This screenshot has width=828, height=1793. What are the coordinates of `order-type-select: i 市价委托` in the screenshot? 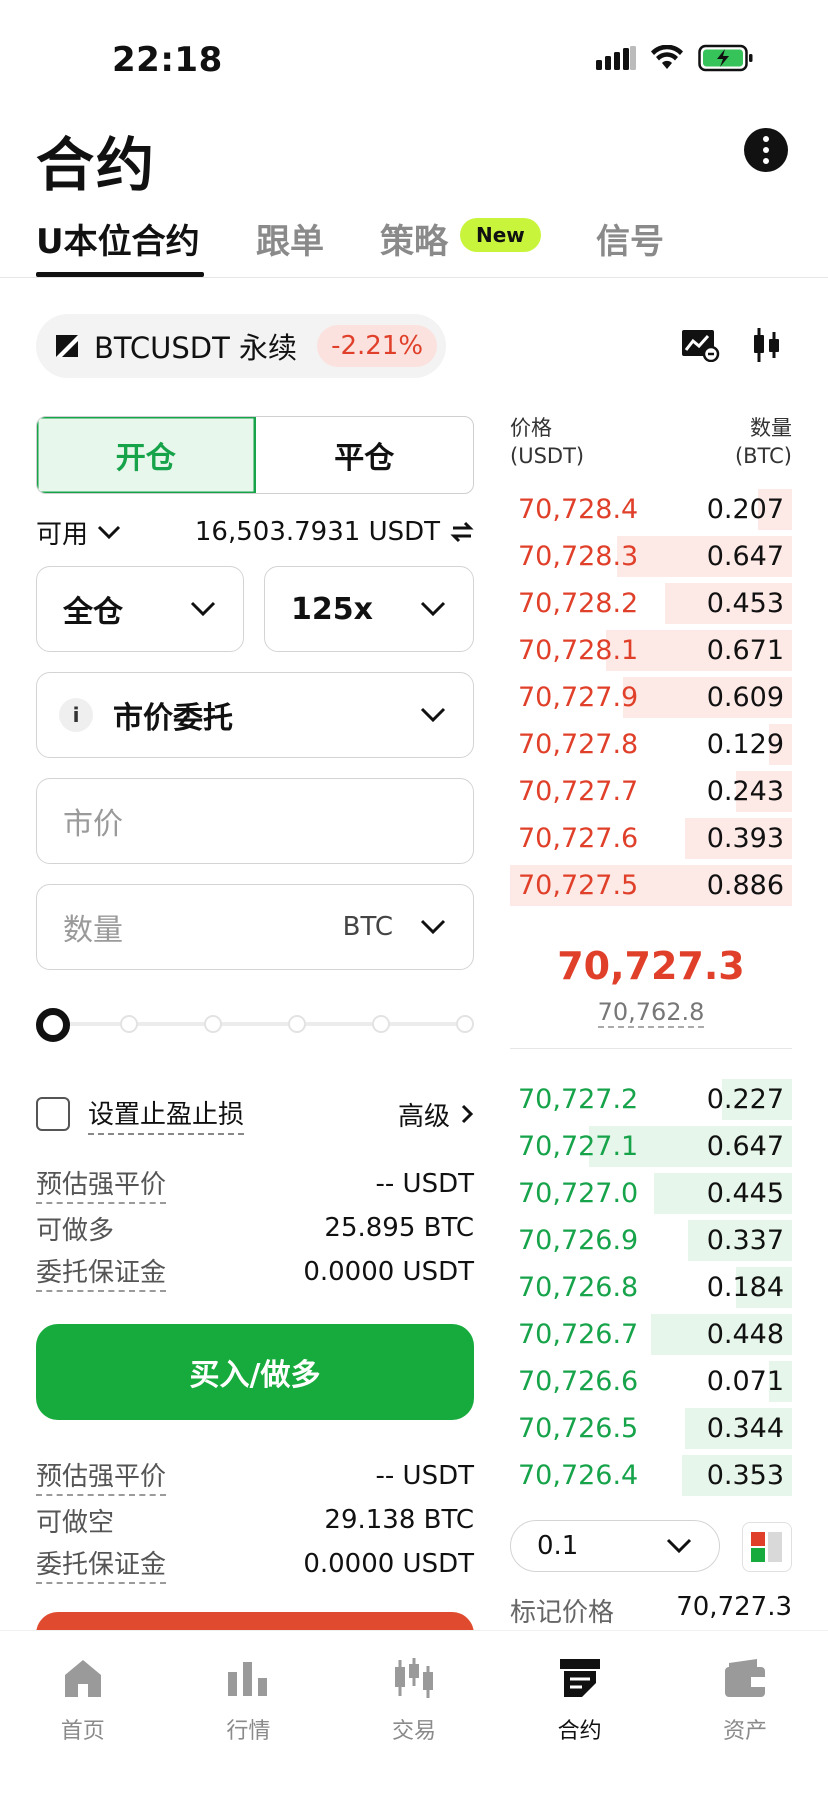 It's located at (255, 715).